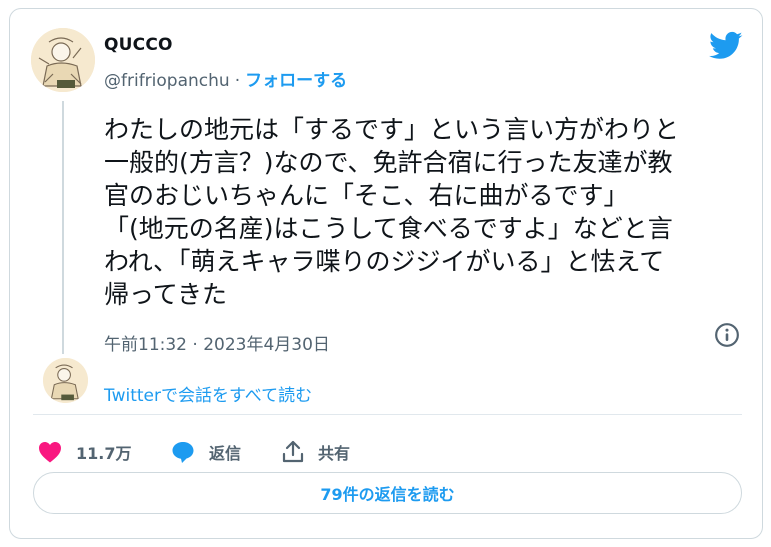 The width and height of the screenshot is (771, 547). I want to click on tweet-text-line: 「(地元の名産)はこうして食べるですよ」などと言, so click(388, 228).